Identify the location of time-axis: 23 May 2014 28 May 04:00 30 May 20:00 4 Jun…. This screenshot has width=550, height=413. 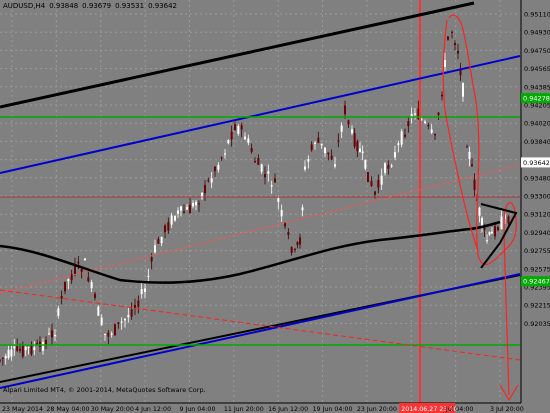
(275, 407).